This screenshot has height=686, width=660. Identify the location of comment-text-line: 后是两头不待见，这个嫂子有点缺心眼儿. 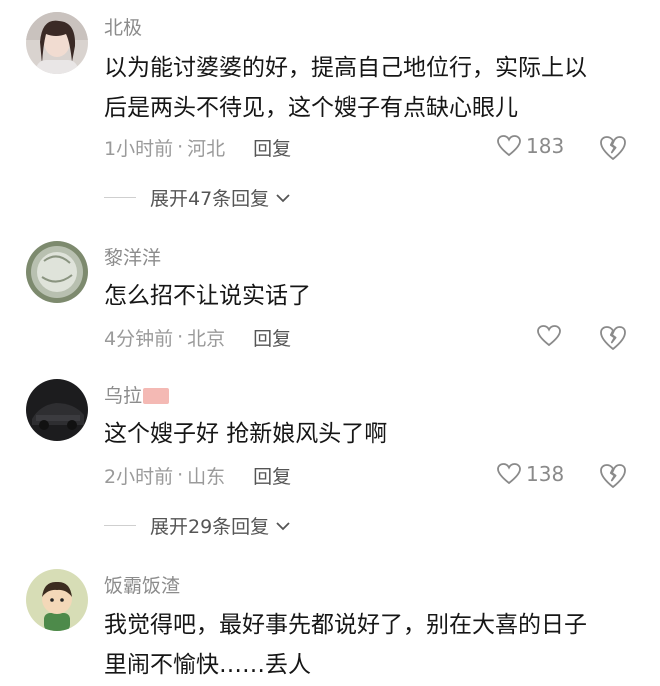
(311, 108).